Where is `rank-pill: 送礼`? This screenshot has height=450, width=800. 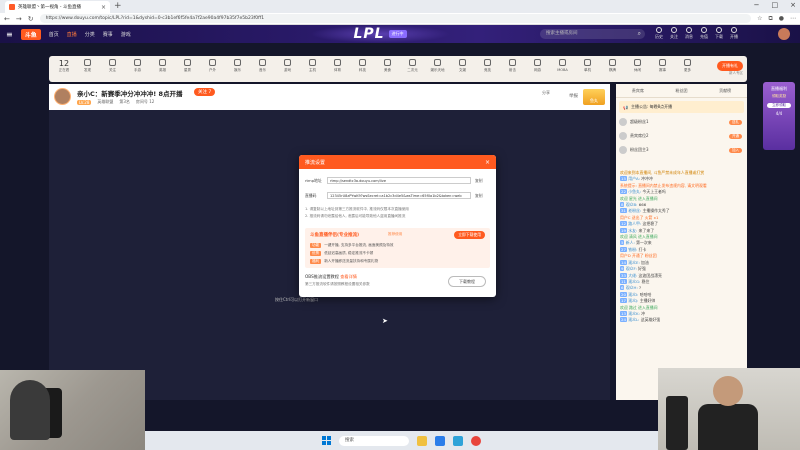
rank-pill: 送礼 is located at coordinates (735, 122).